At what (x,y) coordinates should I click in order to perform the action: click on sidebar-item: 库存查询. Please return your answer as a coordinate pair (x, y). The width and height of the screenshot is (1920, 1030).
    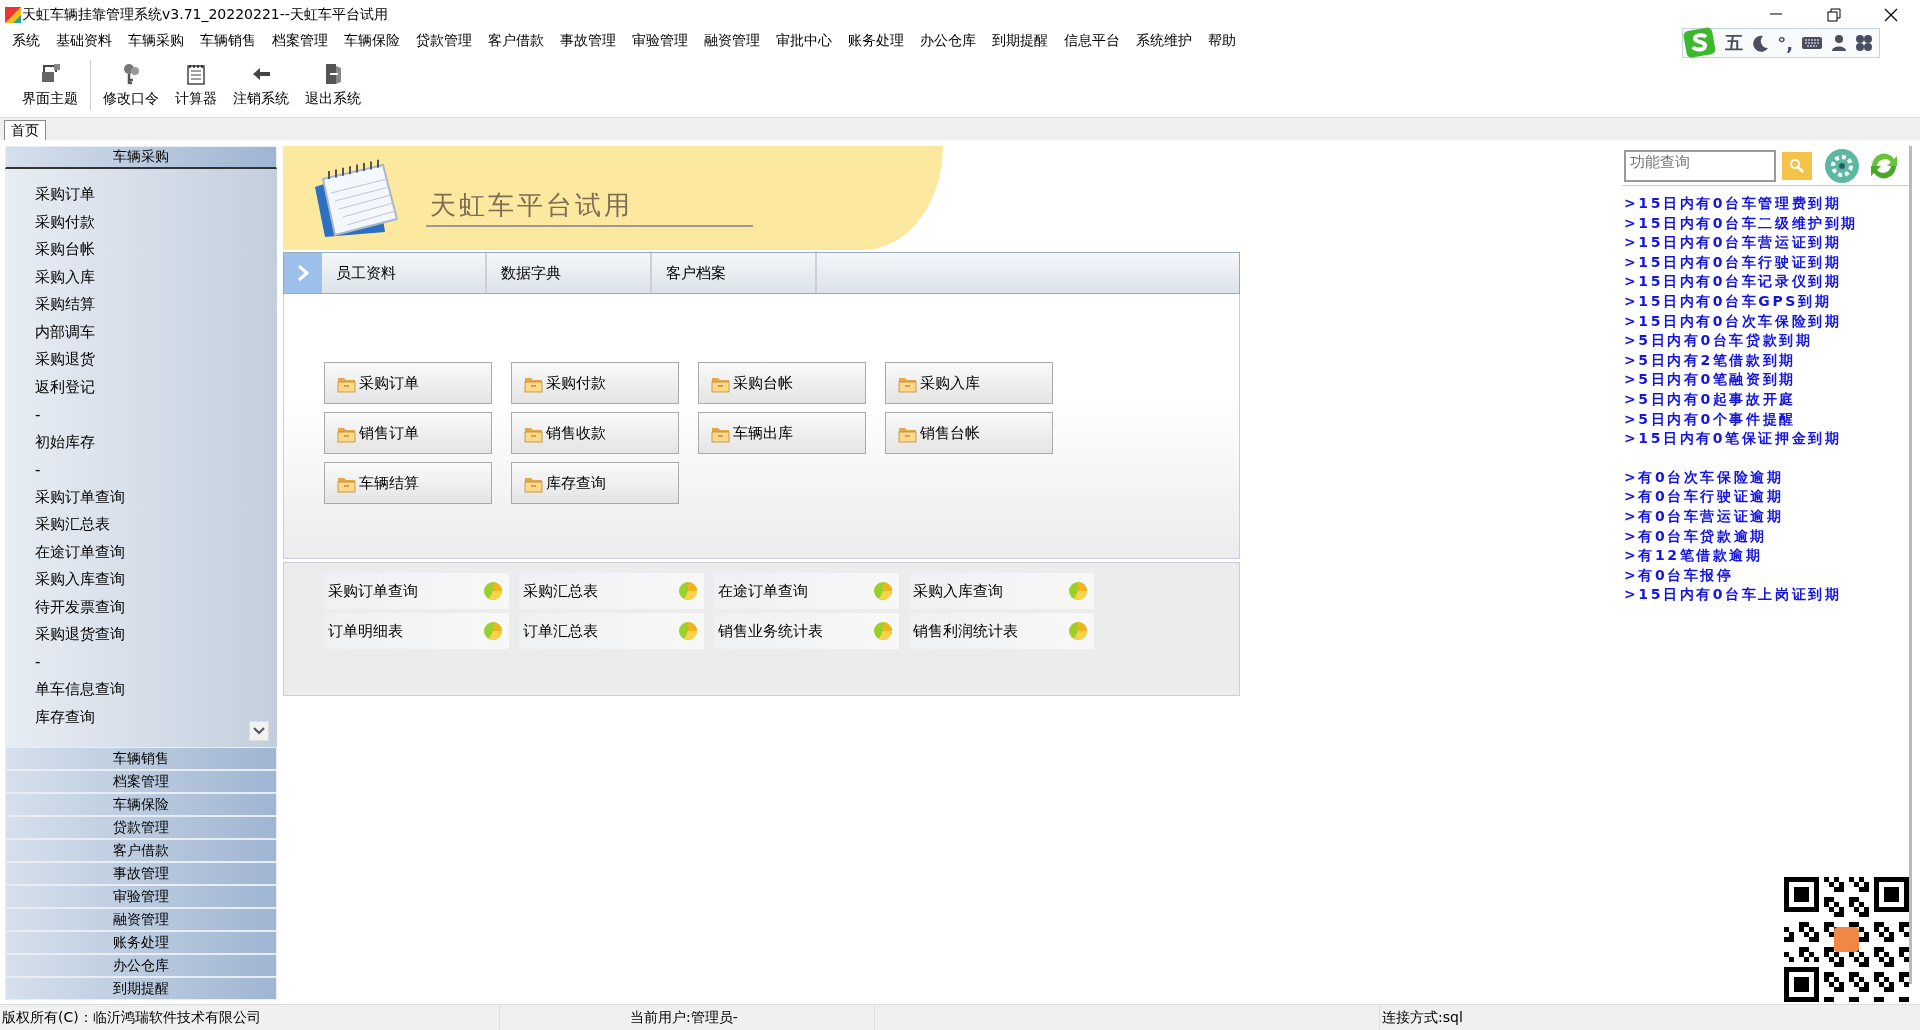
    Looking at the image, I should click on (156, 717).